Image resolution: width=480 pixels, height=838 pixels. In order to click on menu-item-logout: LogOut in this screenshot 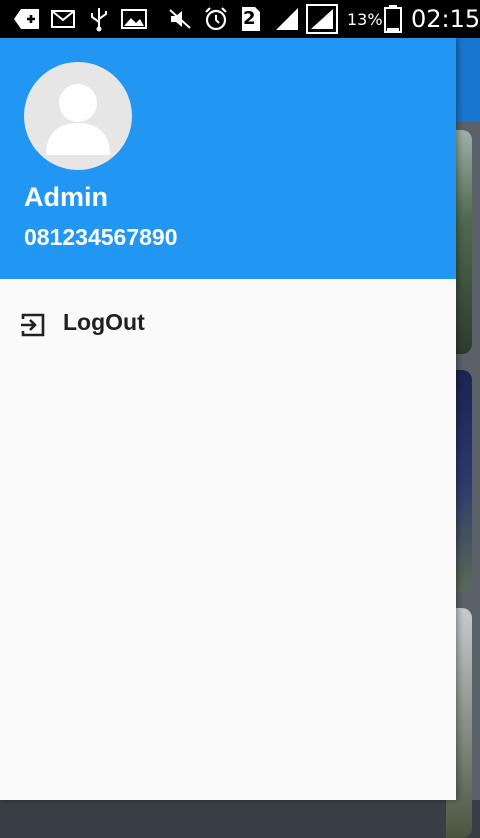, I will do `click(228, 324)`.